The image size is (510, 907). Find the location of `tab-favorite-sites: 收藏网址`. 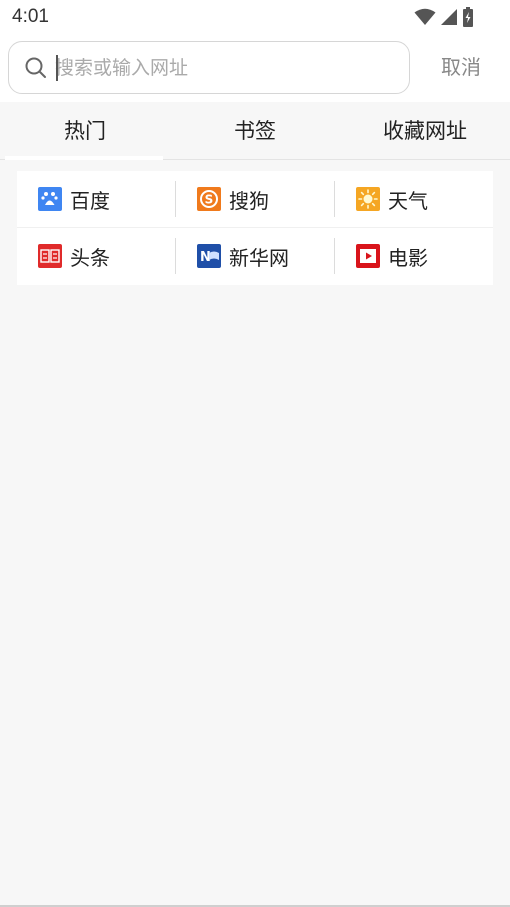

tab-favorite-sites: 收藏网址 is located at coordinates (425, 131).